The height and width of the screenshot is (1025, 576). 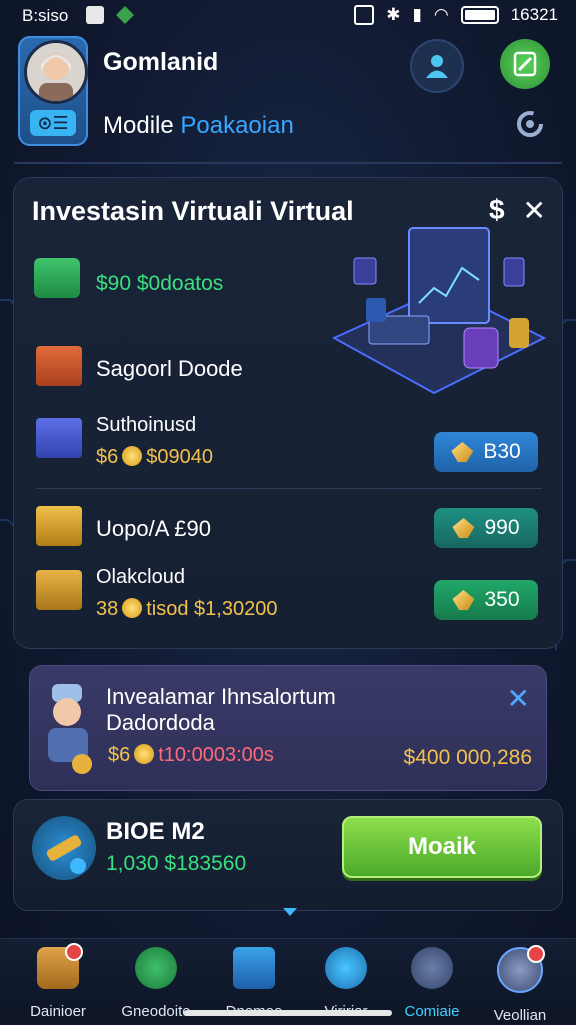 I want to click on row-amount-3: $6 $09040, so click(x=154, y=457).